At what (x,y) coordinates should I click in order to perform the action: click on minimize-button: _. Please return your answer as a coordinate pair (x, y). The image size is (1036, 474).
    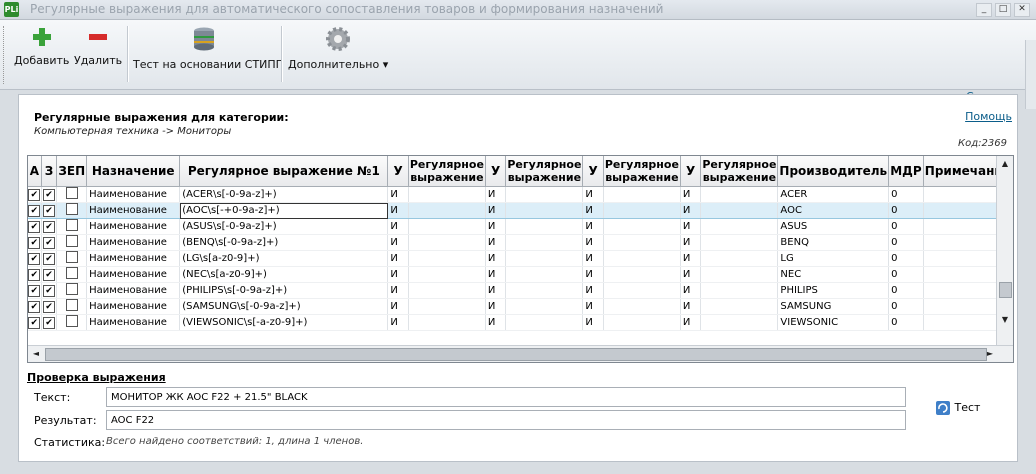
    Looking at the image, I should click on (984, 10).